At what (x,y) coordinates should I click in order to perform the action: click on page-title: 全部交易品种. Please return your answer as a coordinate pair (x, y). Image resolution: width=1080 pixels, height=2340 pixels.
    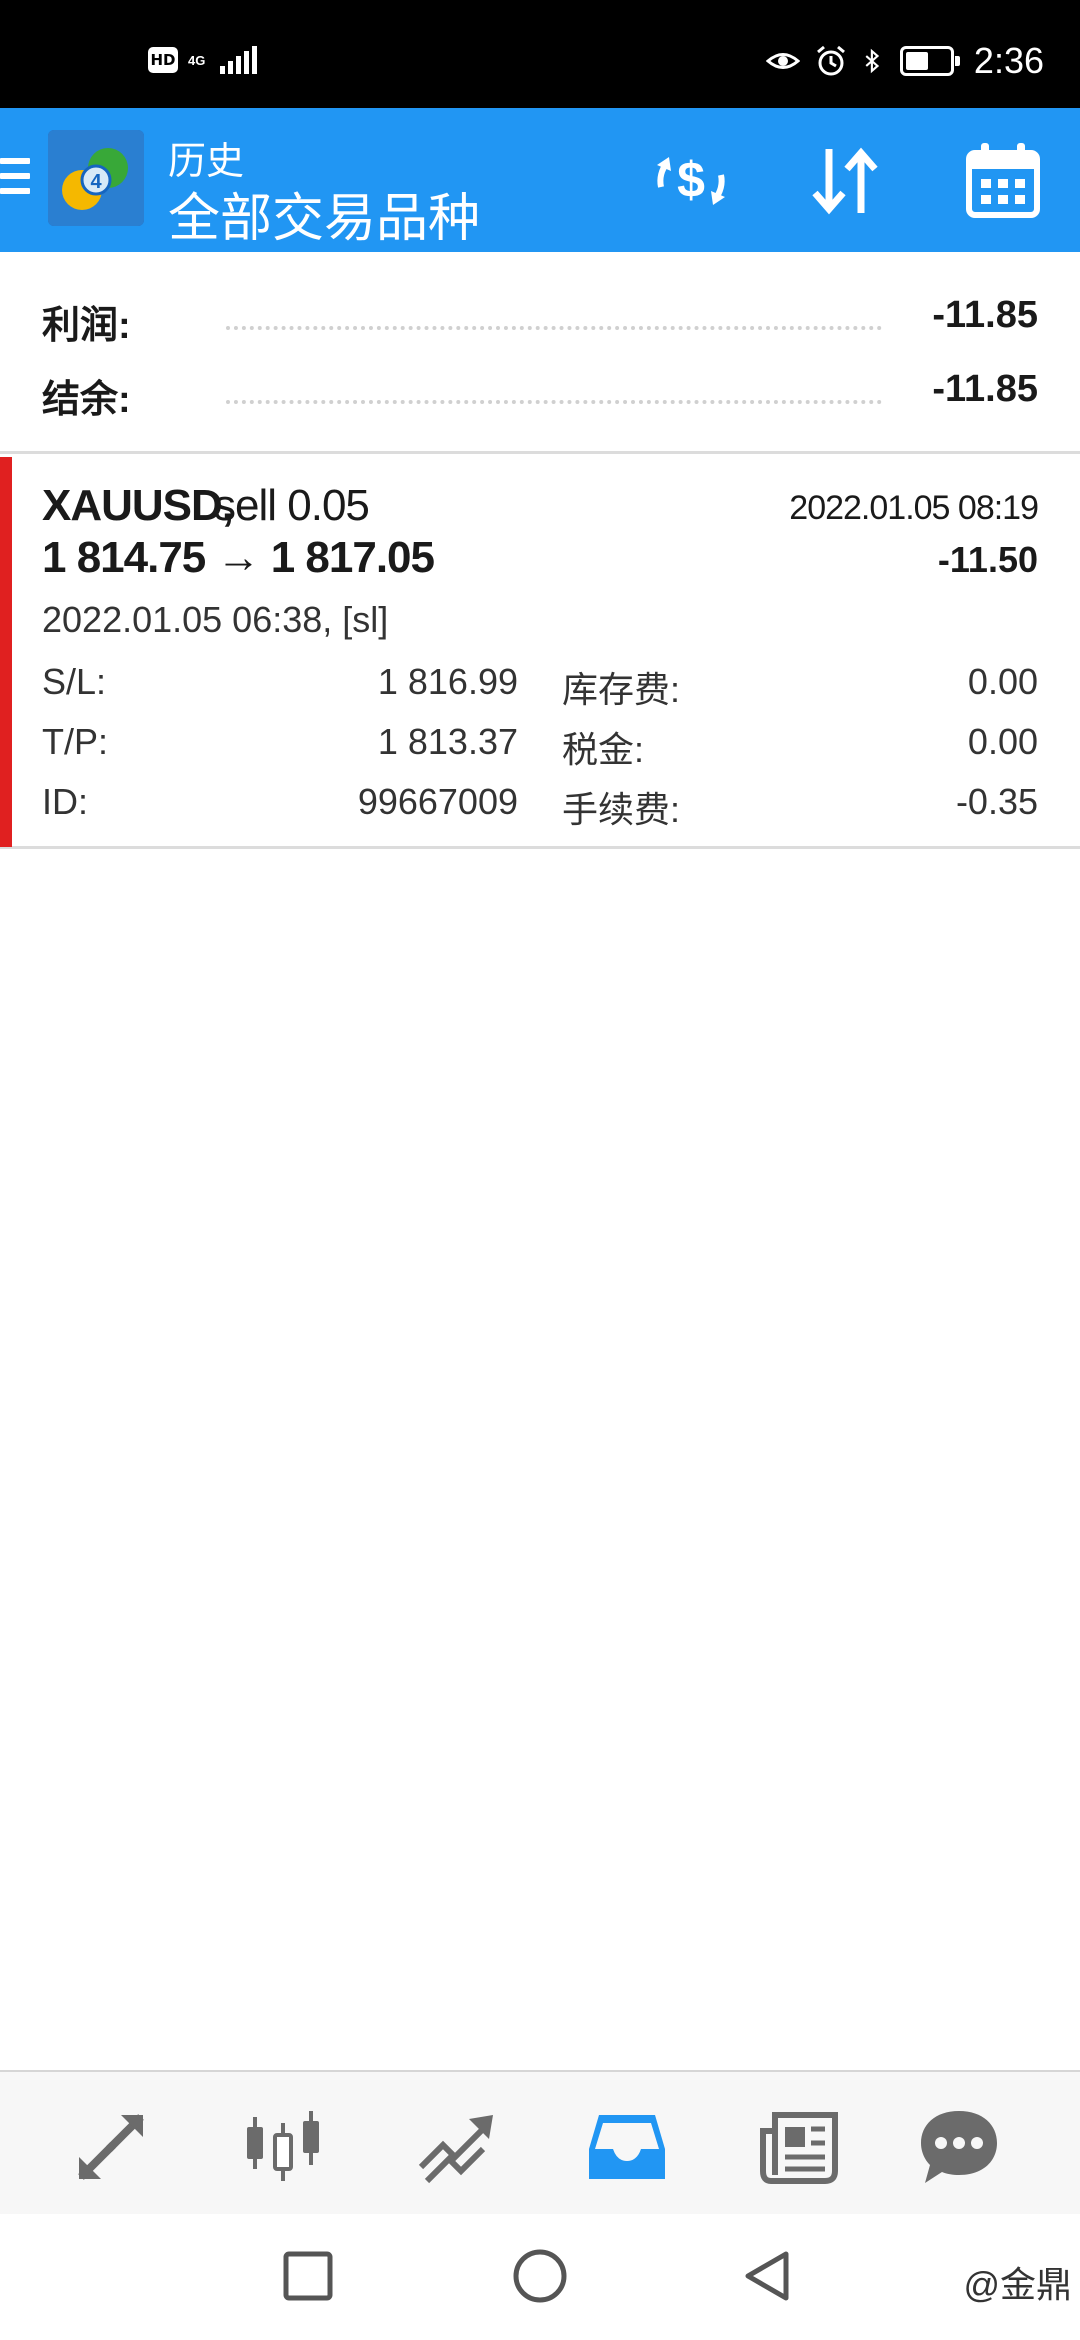
    Looking at the image, I should click on (324, 219).